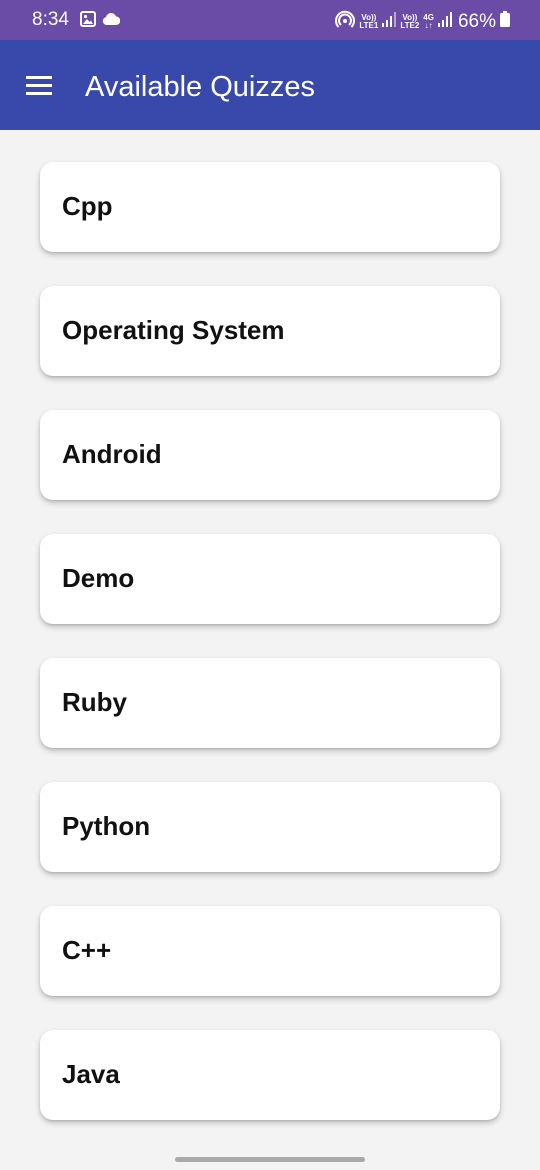  What do you see at coordinates (173, 330) in the screenshot?
I see `quiz-label: Operating System` at bounding box center [173, 330].